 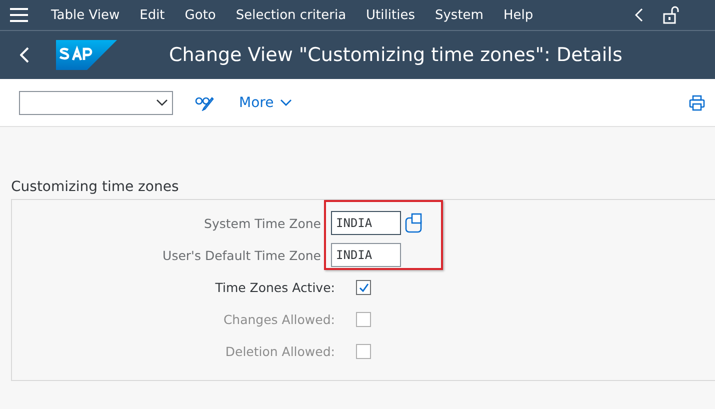 What do you see at coordinates (280, 351) in the screenshot?
I see `checkbox-label: Deletion Allowed:` at bounding box center [280, 351].